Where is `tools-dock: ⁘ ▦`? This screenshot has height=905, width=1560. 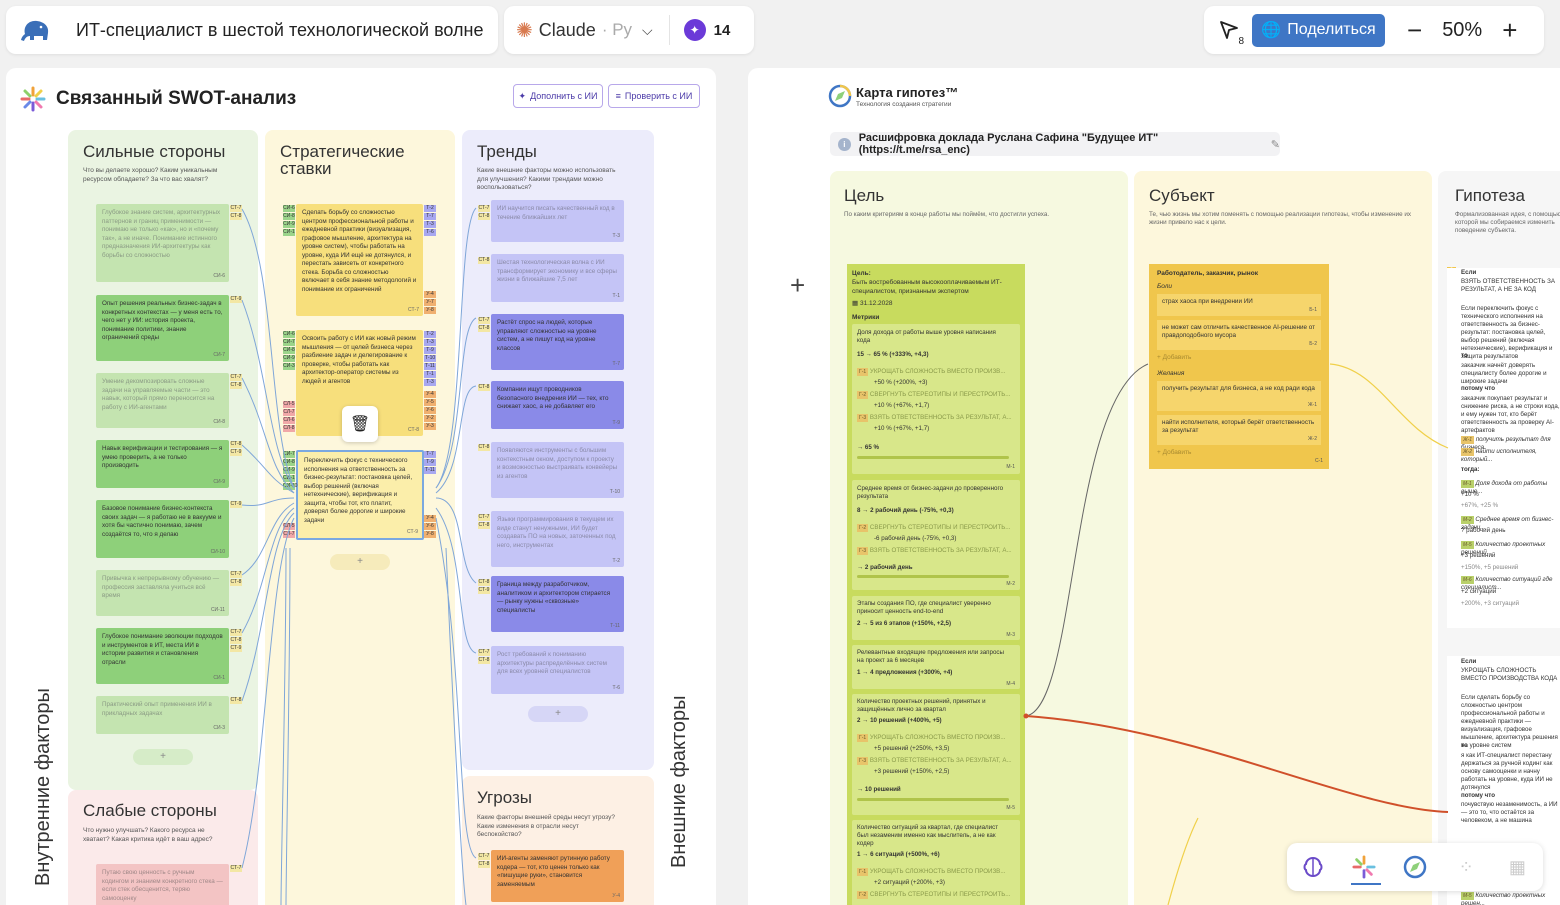 tools-dock: ⁘ ▦ is located at coordinates (1415, 867).